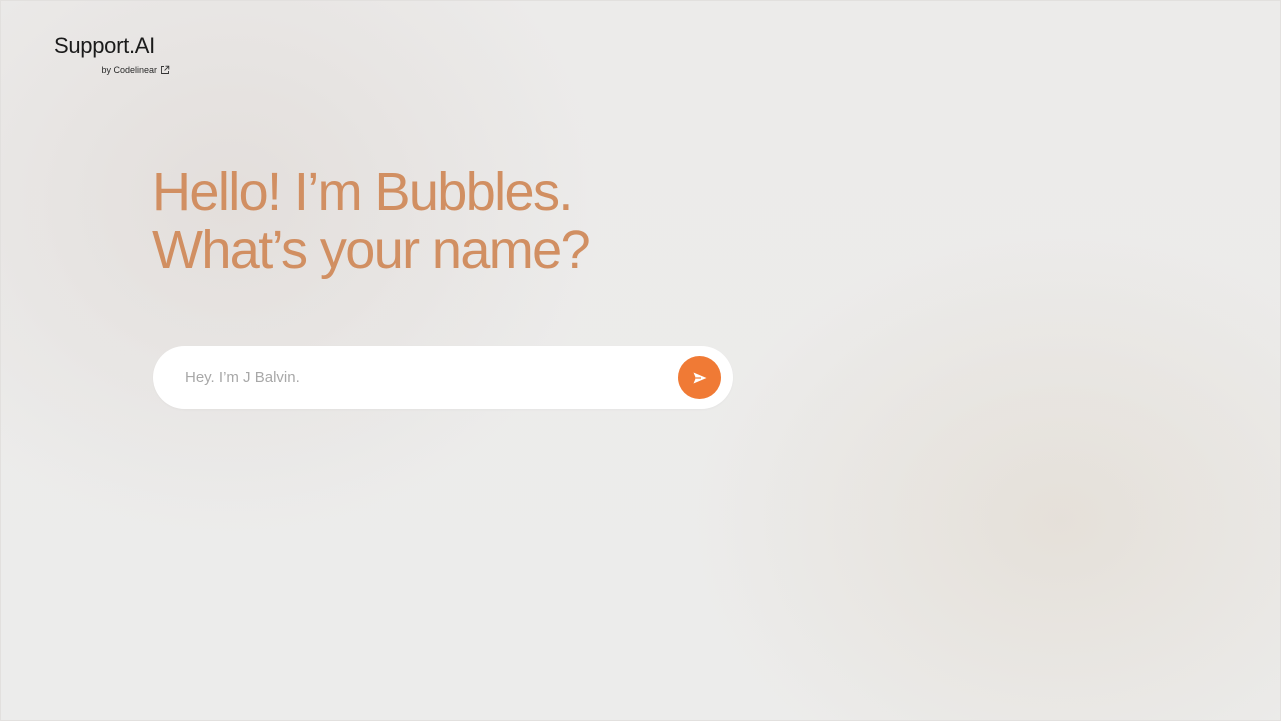 Image resolution: width=1281 pixels, height=721 pixels. I want to click on brand-logo-text: Support.AI, so click(104, 45).